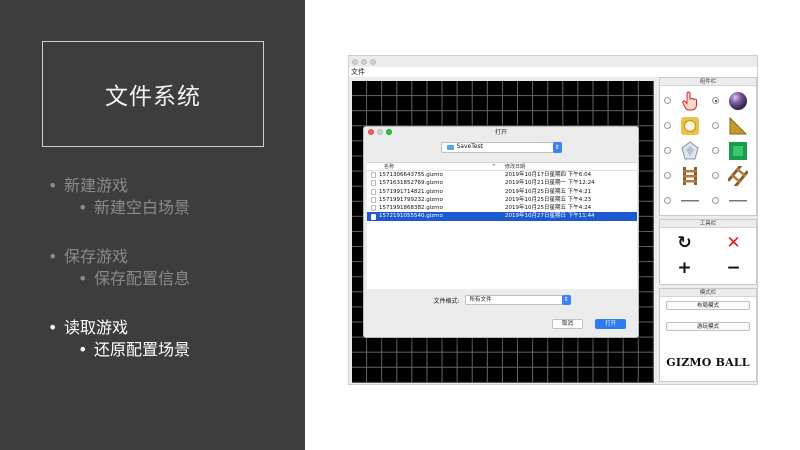 This screenshot has width=800, height=450. What do you see at coordinates (173, 350) in the screenshot?
I see `sub-bullet-restore-scene: 还原配置场景` at bounding box center [173, 350].